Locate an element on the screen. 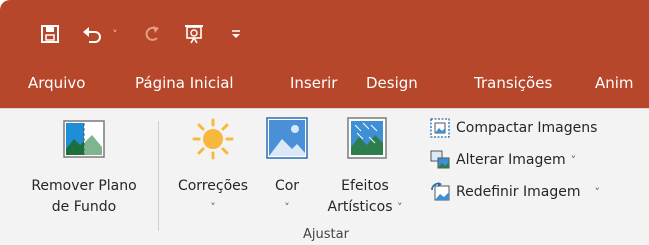 The width and height of the screenshot is (649, 245). save-button is located at coordinates (50, 34).